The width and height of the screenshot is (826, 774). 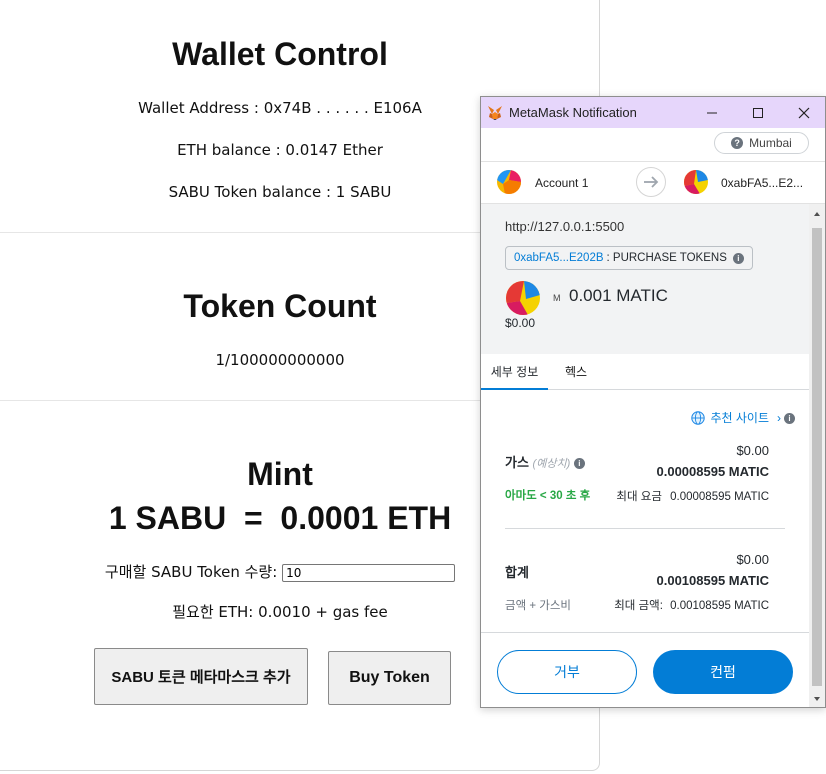 I want to click on recommended-site-row: 추천 사이트 ›, so click(x=736, y=417).